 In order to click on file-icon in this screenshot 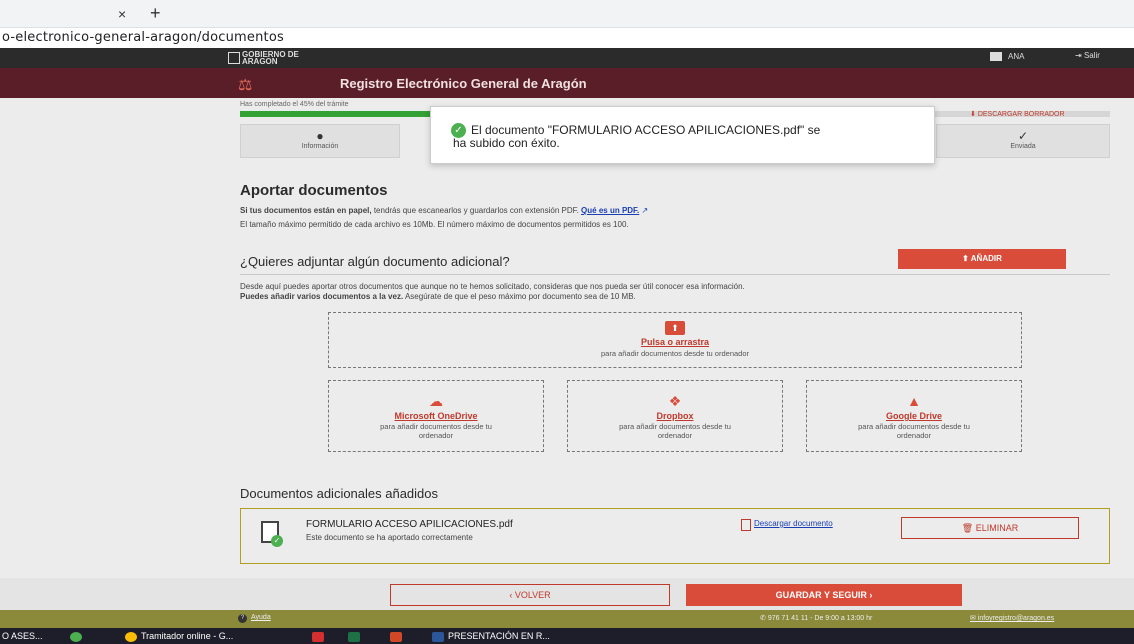, I will do `click(746, 525)`.